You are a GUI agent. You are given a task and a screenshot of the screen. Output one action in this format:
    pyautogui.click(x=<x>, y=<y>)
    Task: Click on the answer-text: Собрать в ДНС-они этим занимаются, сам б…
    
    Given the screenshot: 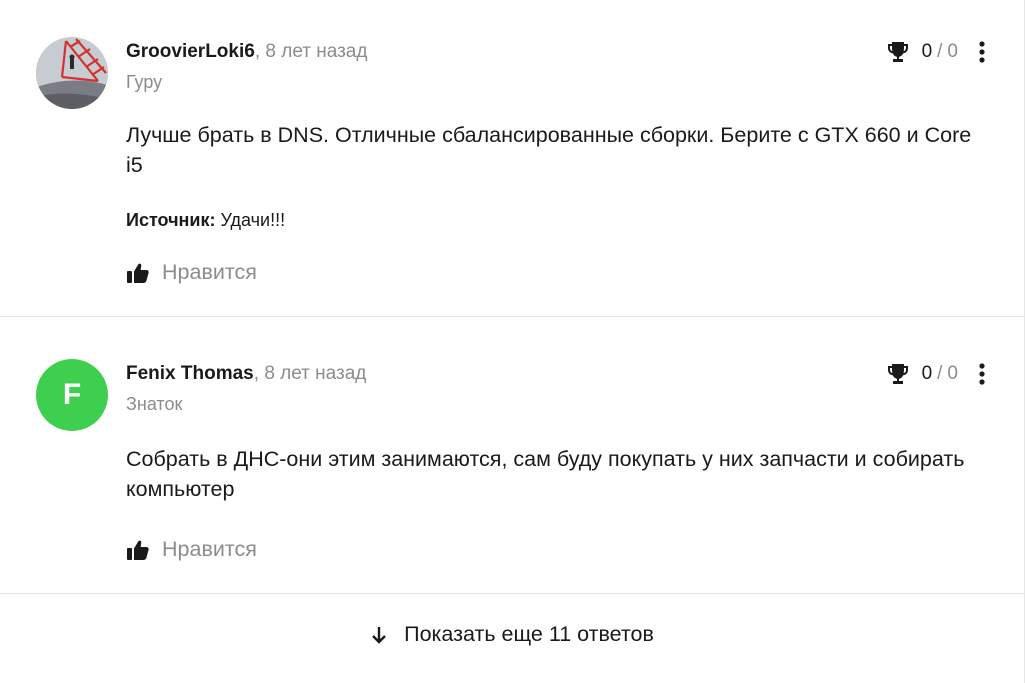 What is the action you would take?
    pyautogui.click(x=545, y=474)
    